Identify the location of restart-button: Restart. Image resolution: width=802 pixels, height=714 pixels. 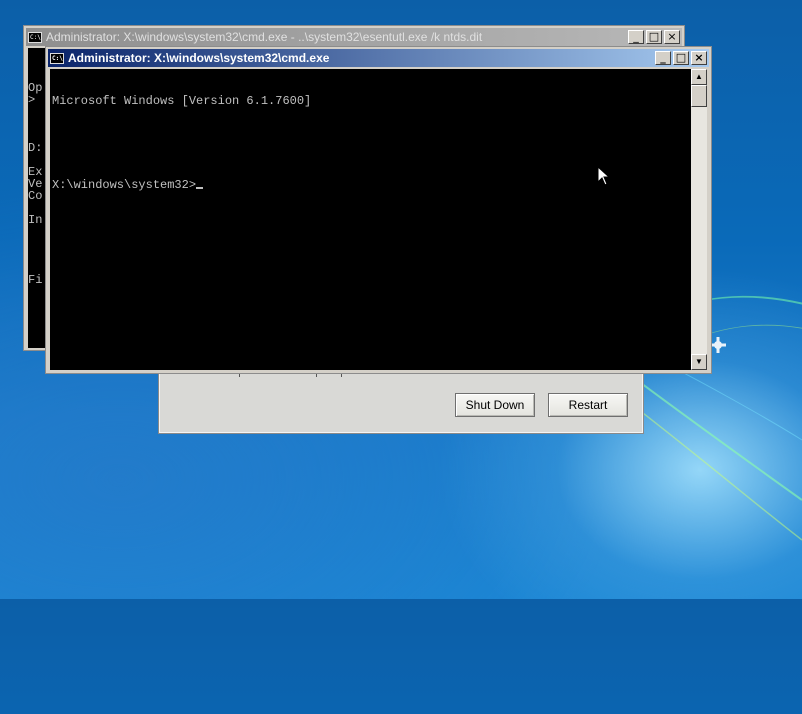
(588, 405).